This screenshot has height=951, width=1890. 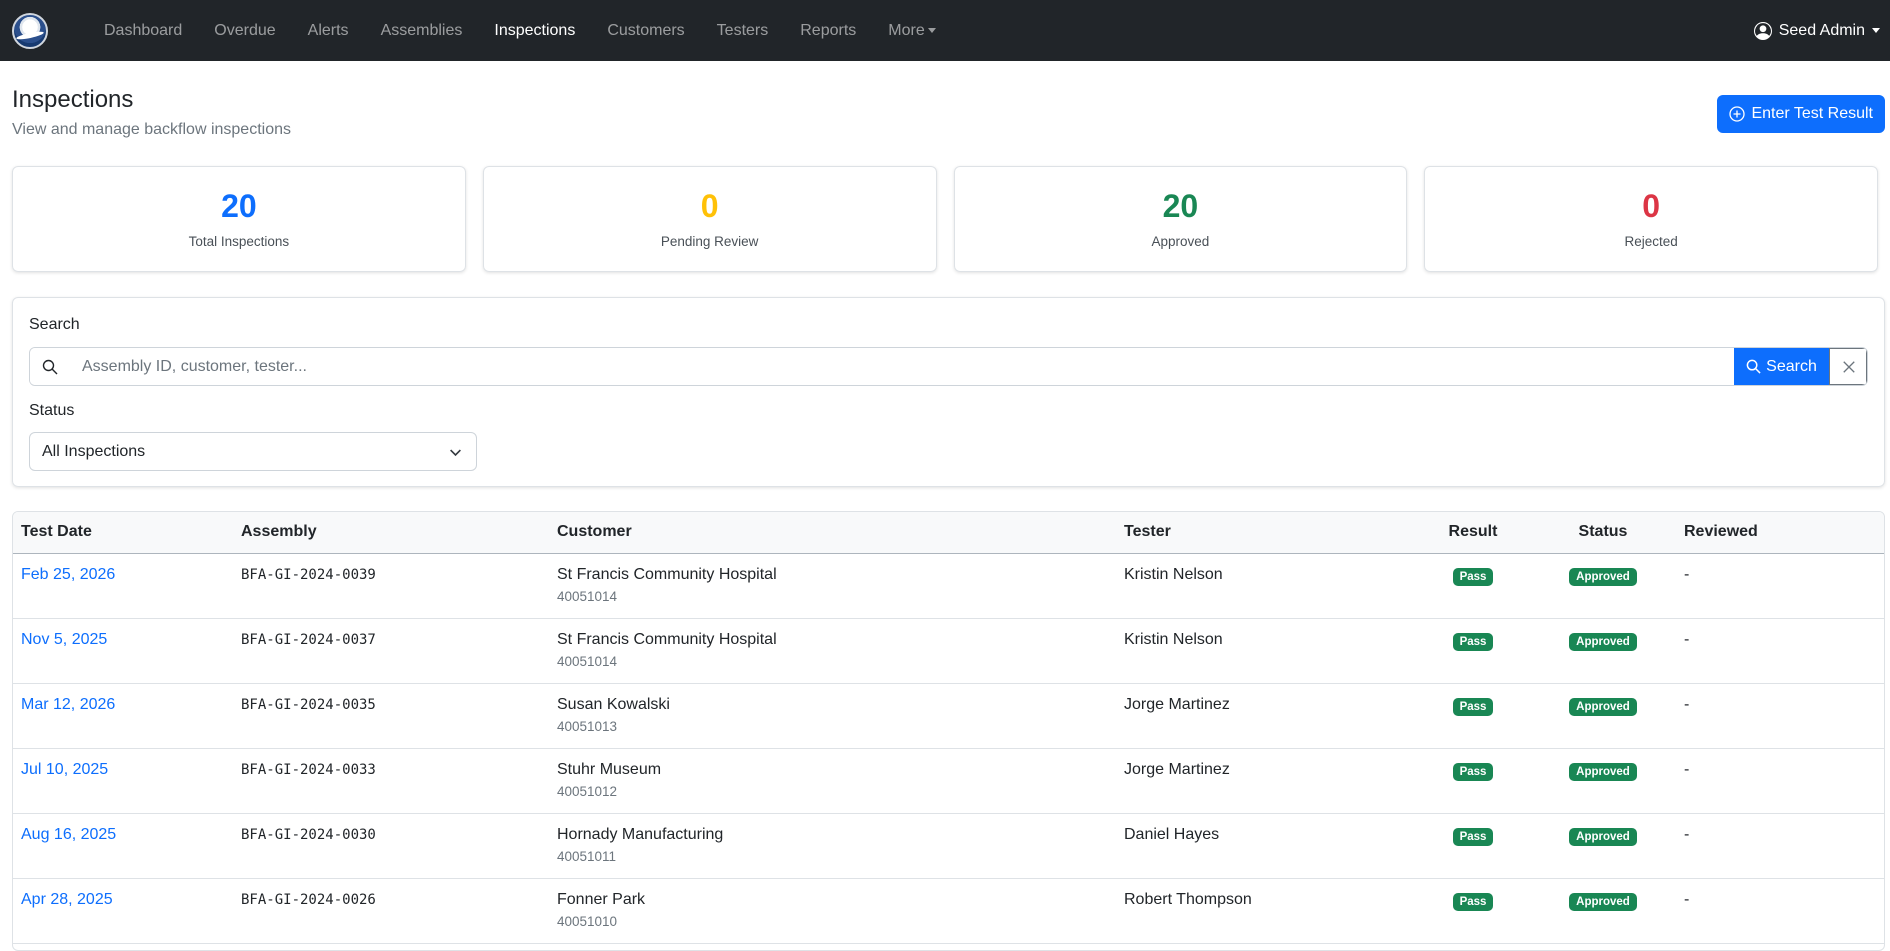 What do you see at coordinates (1266, 533) in the screenshot?
I see `col-header-tester: Tester` at bounding box center [1266, 533].